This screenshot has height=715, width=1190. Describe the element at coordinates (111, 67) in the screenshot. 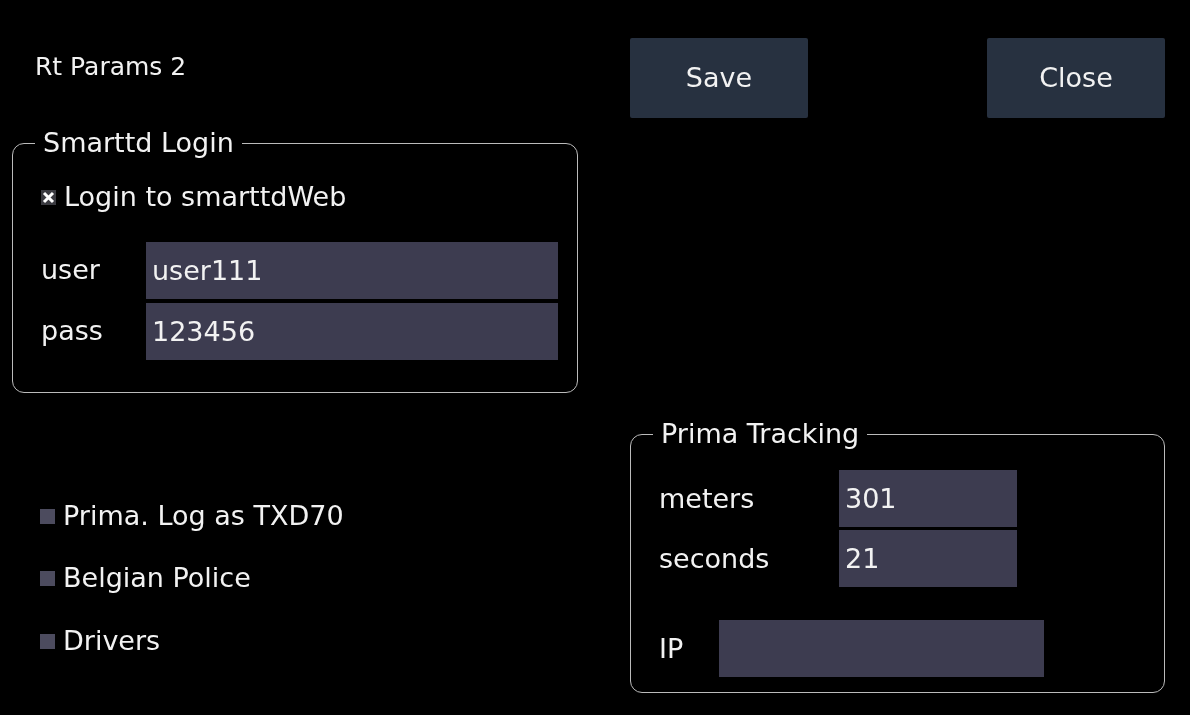

I see `window-title: Rt Params 2` at that location.